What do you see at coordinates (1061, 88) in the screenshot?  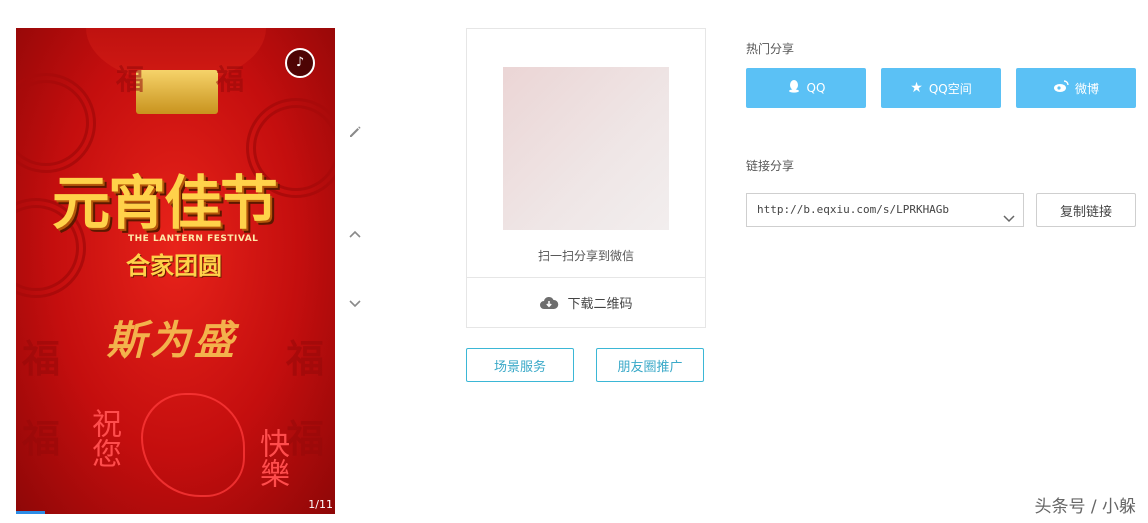 I see `weibo-icon` at bounding box center [1061, 88].